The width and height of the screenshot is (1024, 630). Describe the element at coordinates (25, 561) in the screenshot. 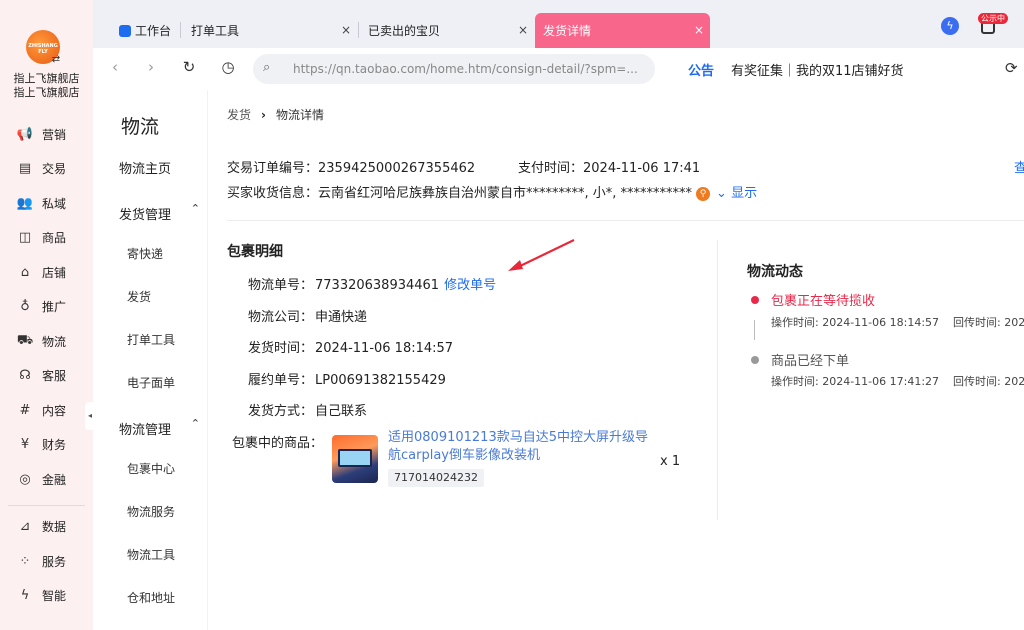

I see `grid-icon: ⁘` at that location.